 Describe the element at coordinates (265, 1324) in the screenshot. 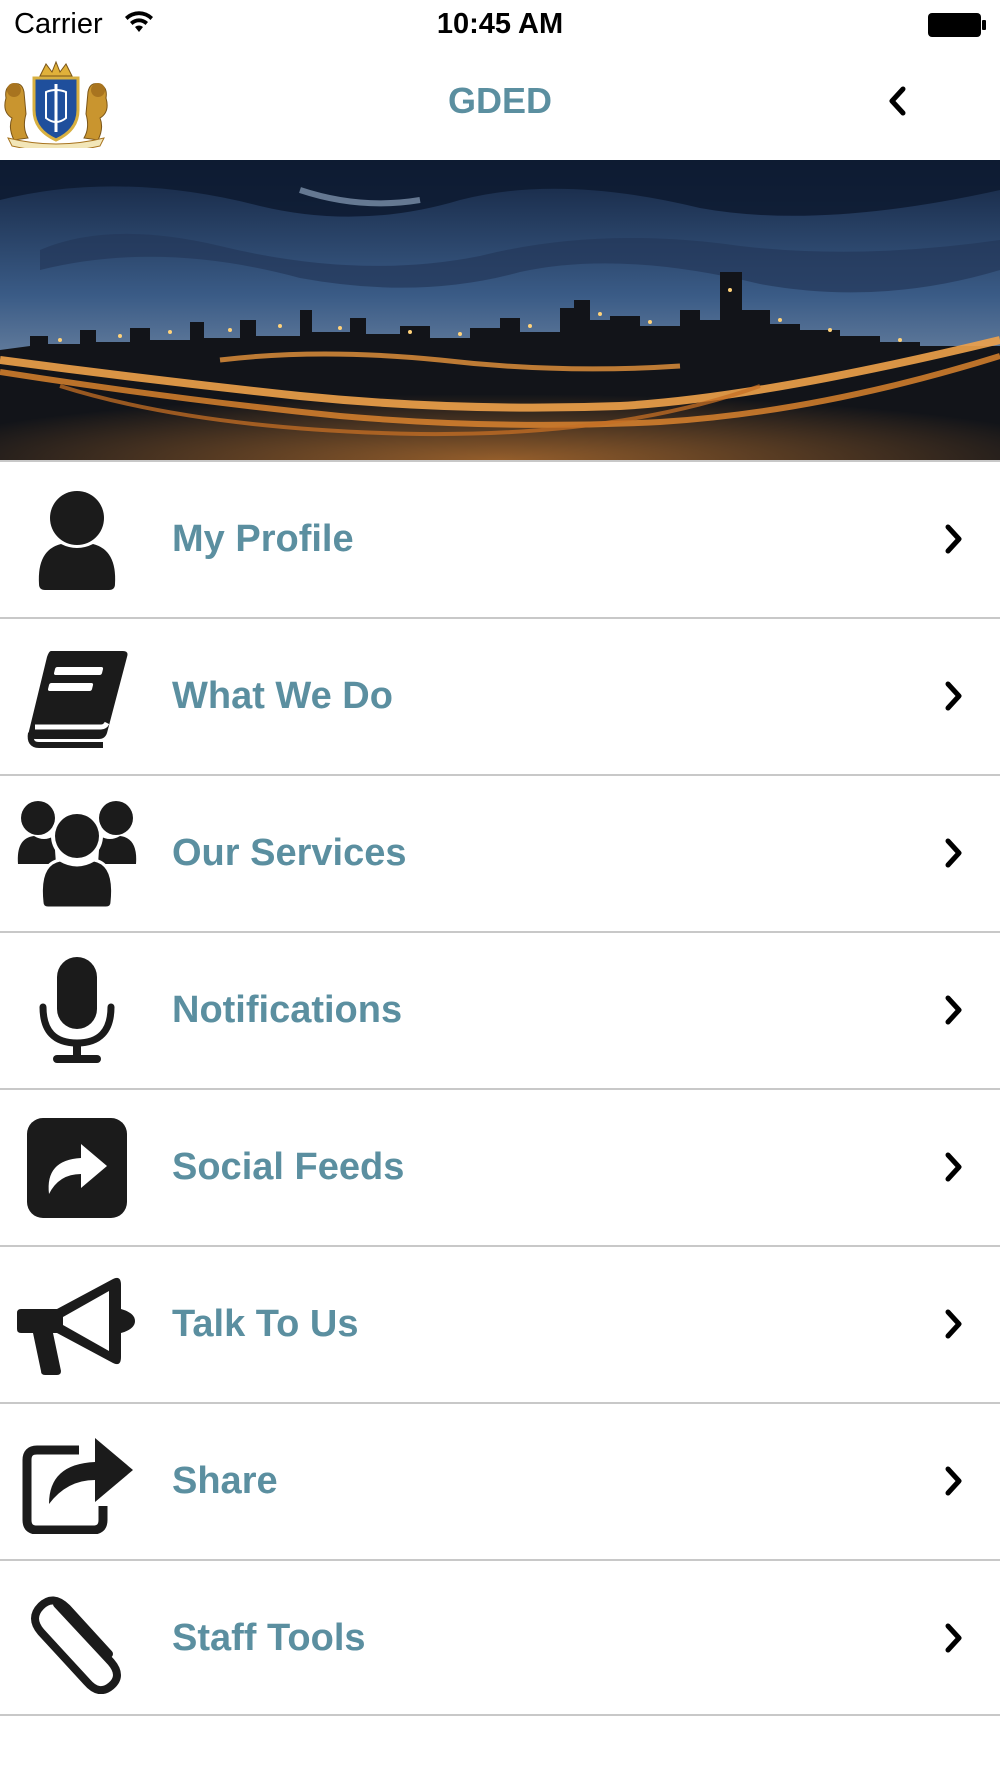

I see `menu-item-label: Talk To Us` at that location.